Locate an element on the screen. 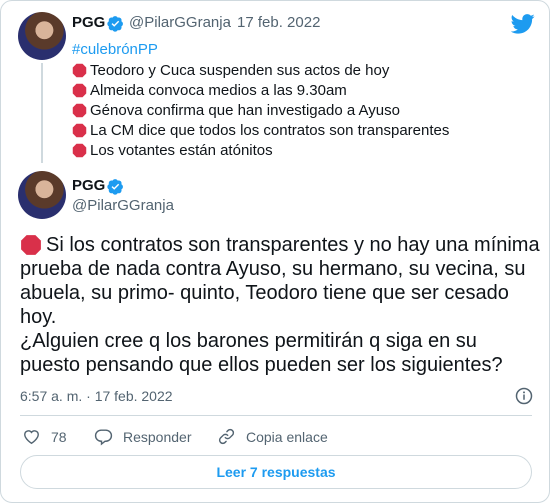 The height and width of the screenshot is (503, 550). link-icon is located at coordinates (226, 436).